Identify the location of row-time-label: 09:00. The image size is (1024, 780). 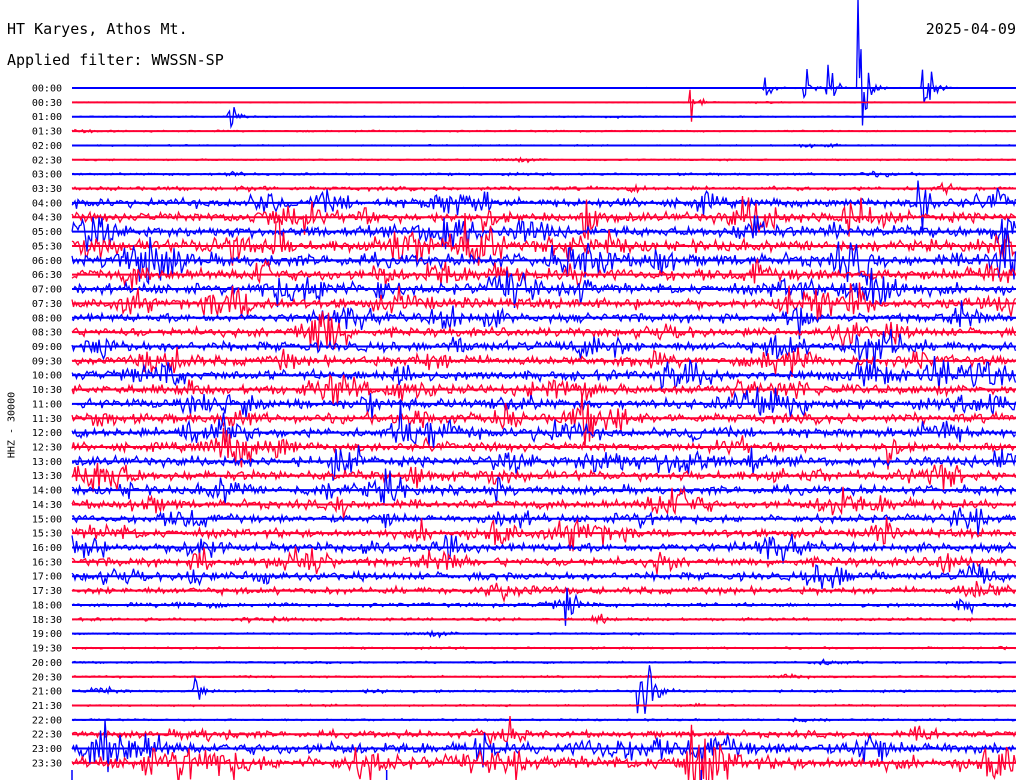
(47, 347).